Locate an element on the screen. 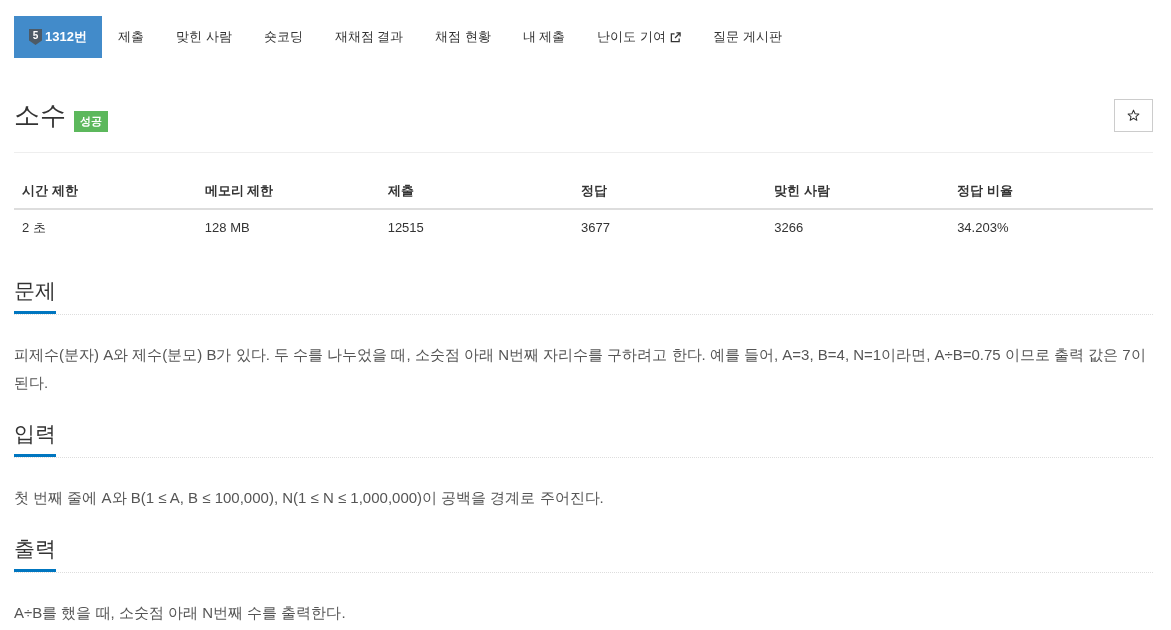 The image size is (1171, 630). table-cell: 3266 is located at coordinates (858, 227).